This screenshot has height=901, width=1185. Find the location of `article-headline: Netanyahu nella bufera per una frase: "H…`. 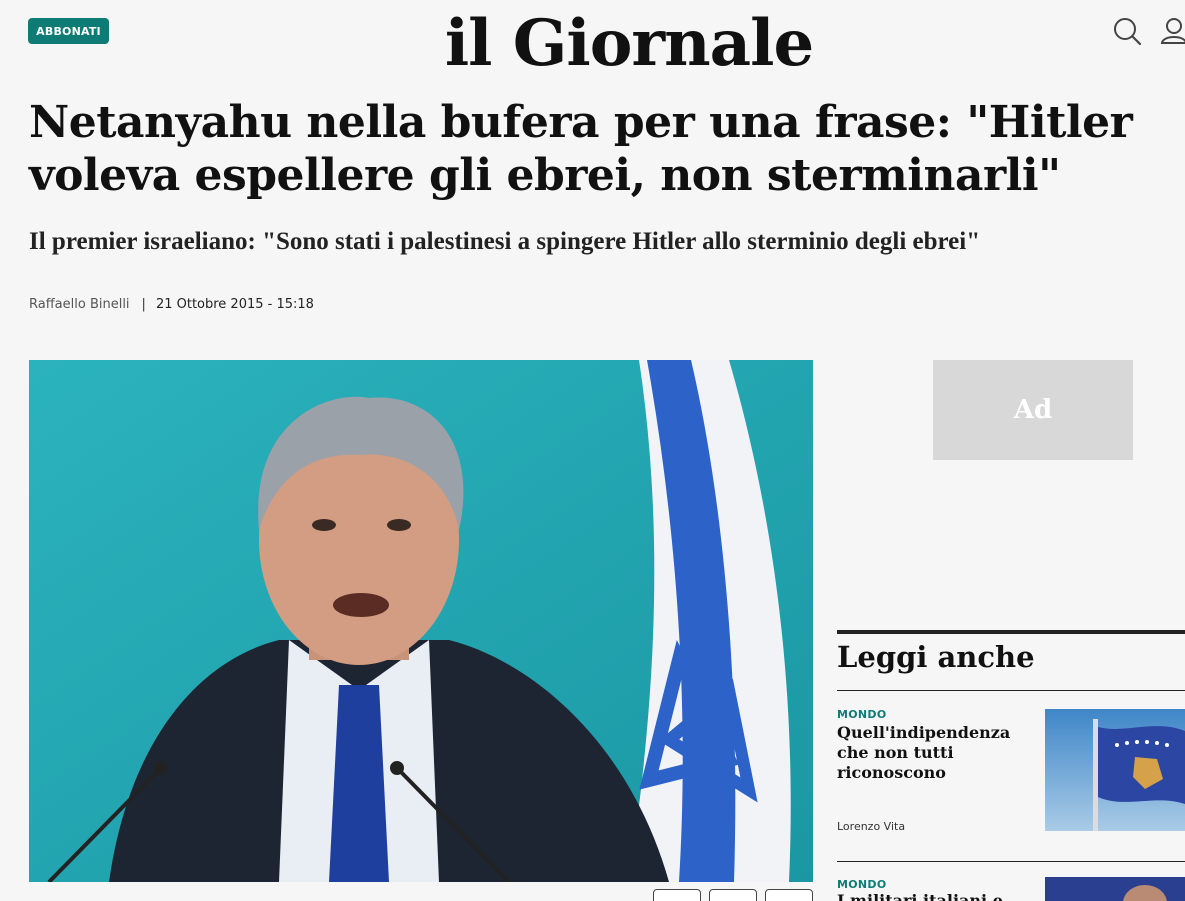

article-headline: Netanyahu nella bufera per una frase: "H… is located at coordinates (581, 149).